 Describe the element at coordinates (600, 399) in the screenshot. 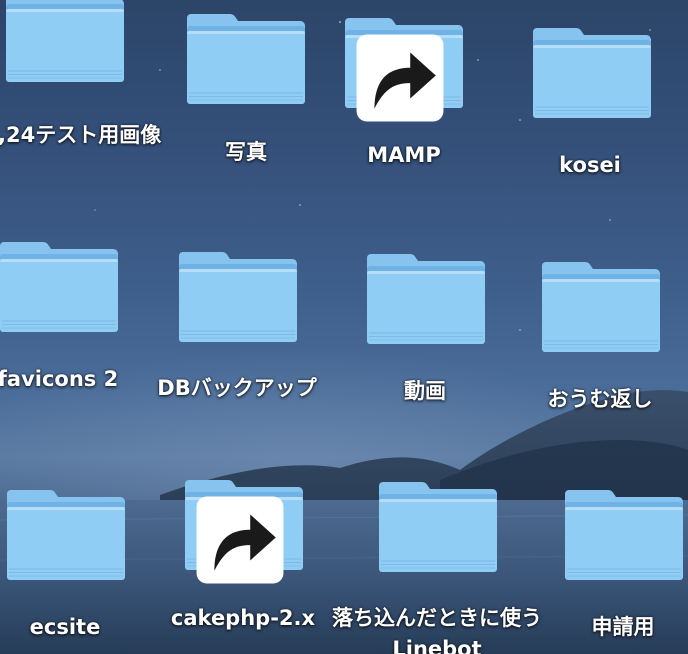

I see `item-label: おうむ返し` at that location.